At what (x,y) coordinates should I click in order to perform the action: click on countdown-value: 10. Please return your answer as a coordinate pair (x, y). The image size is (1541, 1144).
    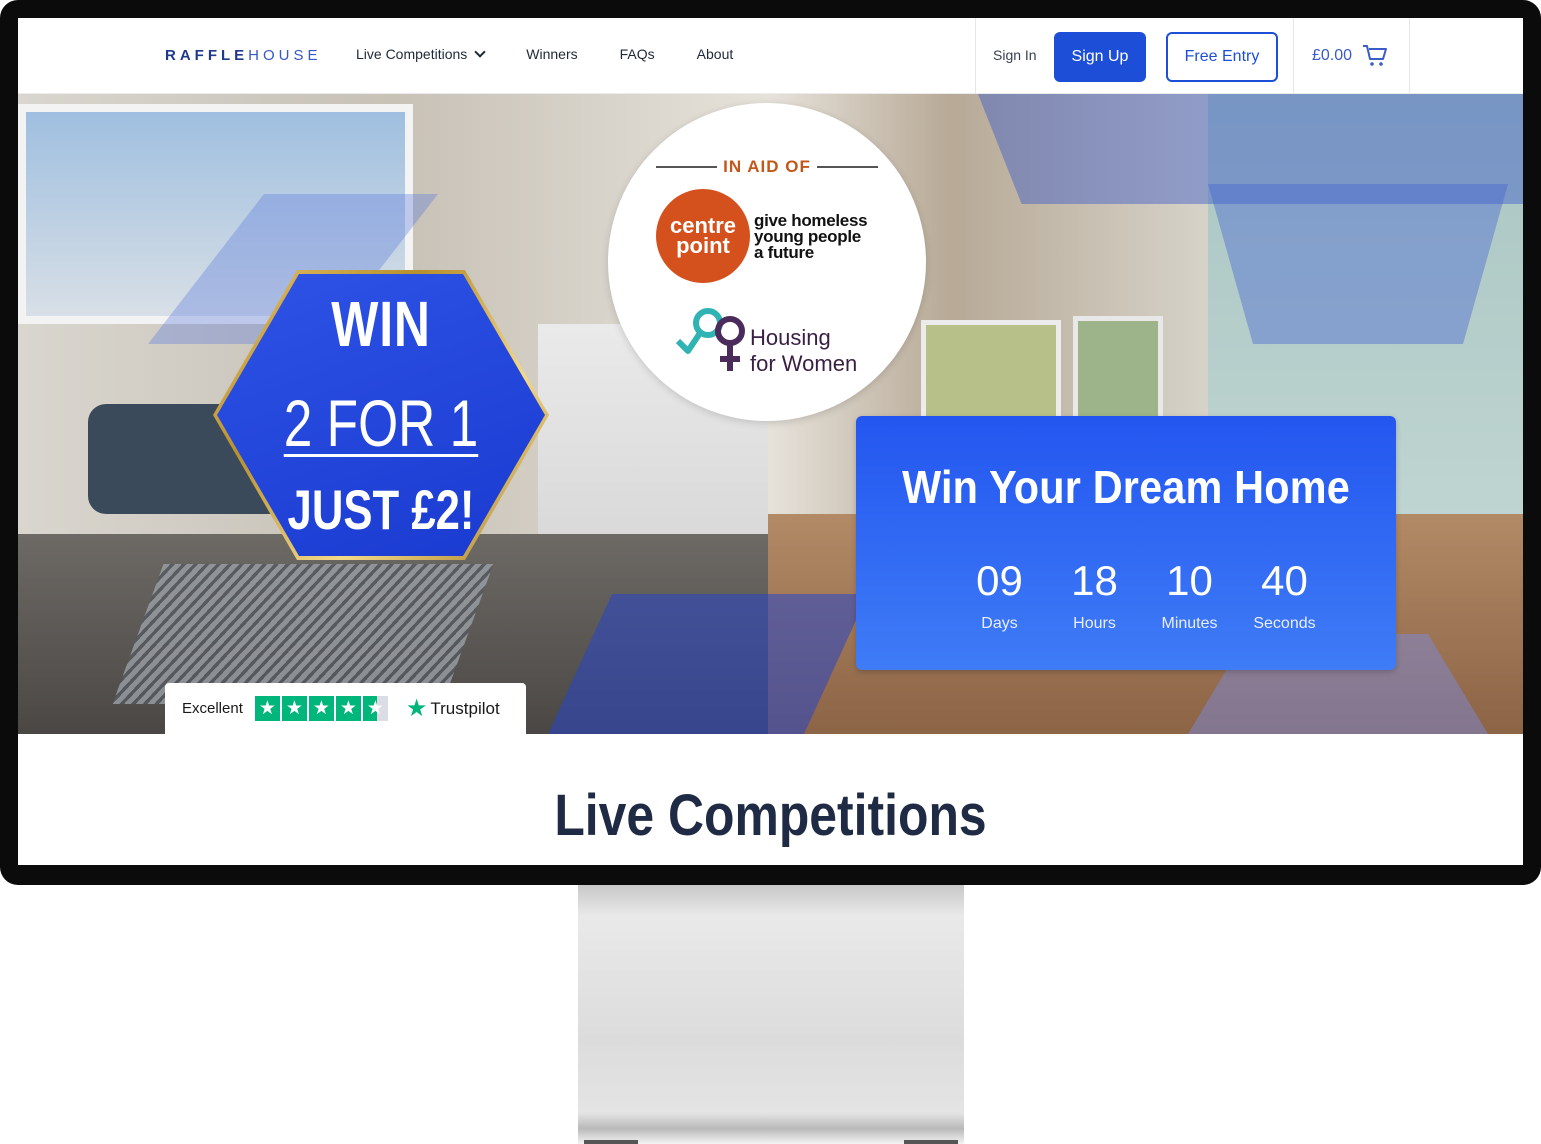
    Looking at the image, I should click on (1189, 580).